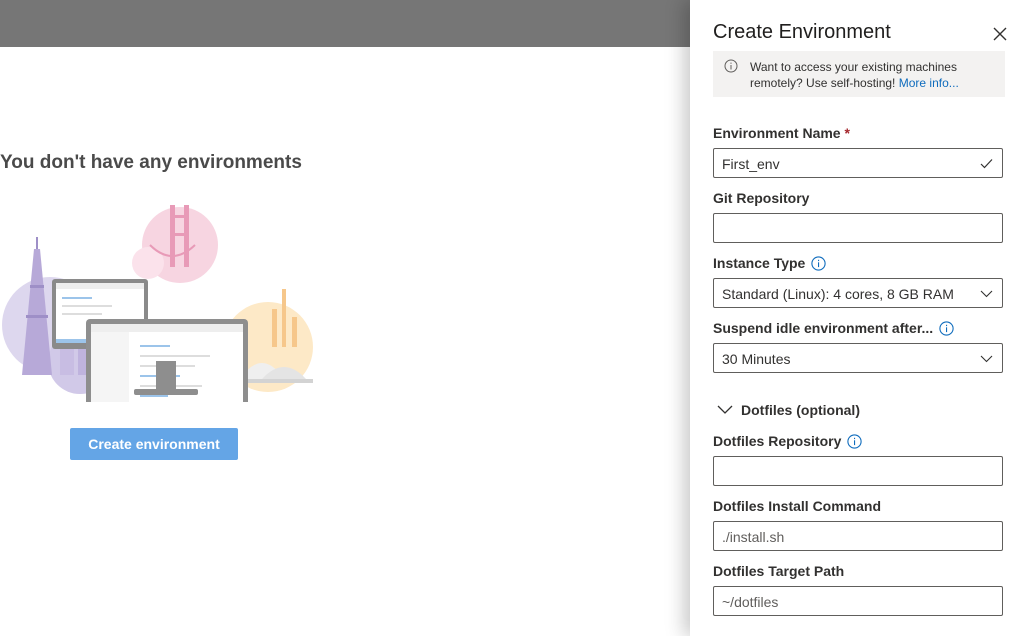 The height and width of the screenshot is (636, 1029). Describe the element at coordinates (761, 198) in the screenshot. I see `git-repository-label: Git Repository` at that location.